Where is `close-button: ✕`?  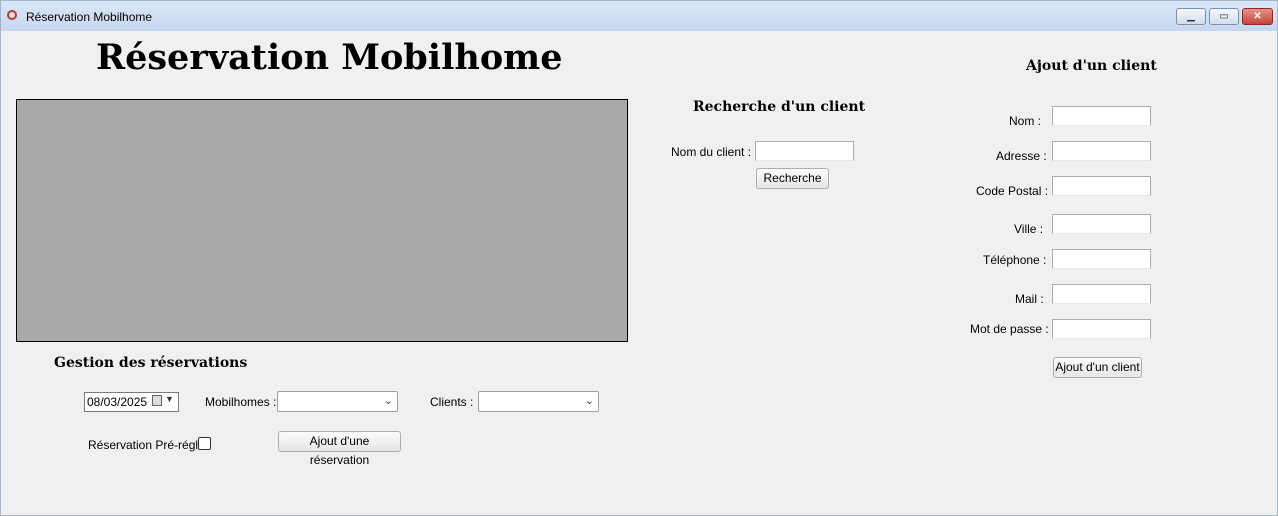 close-button: ✕ is located at coordinates (1257, 16).